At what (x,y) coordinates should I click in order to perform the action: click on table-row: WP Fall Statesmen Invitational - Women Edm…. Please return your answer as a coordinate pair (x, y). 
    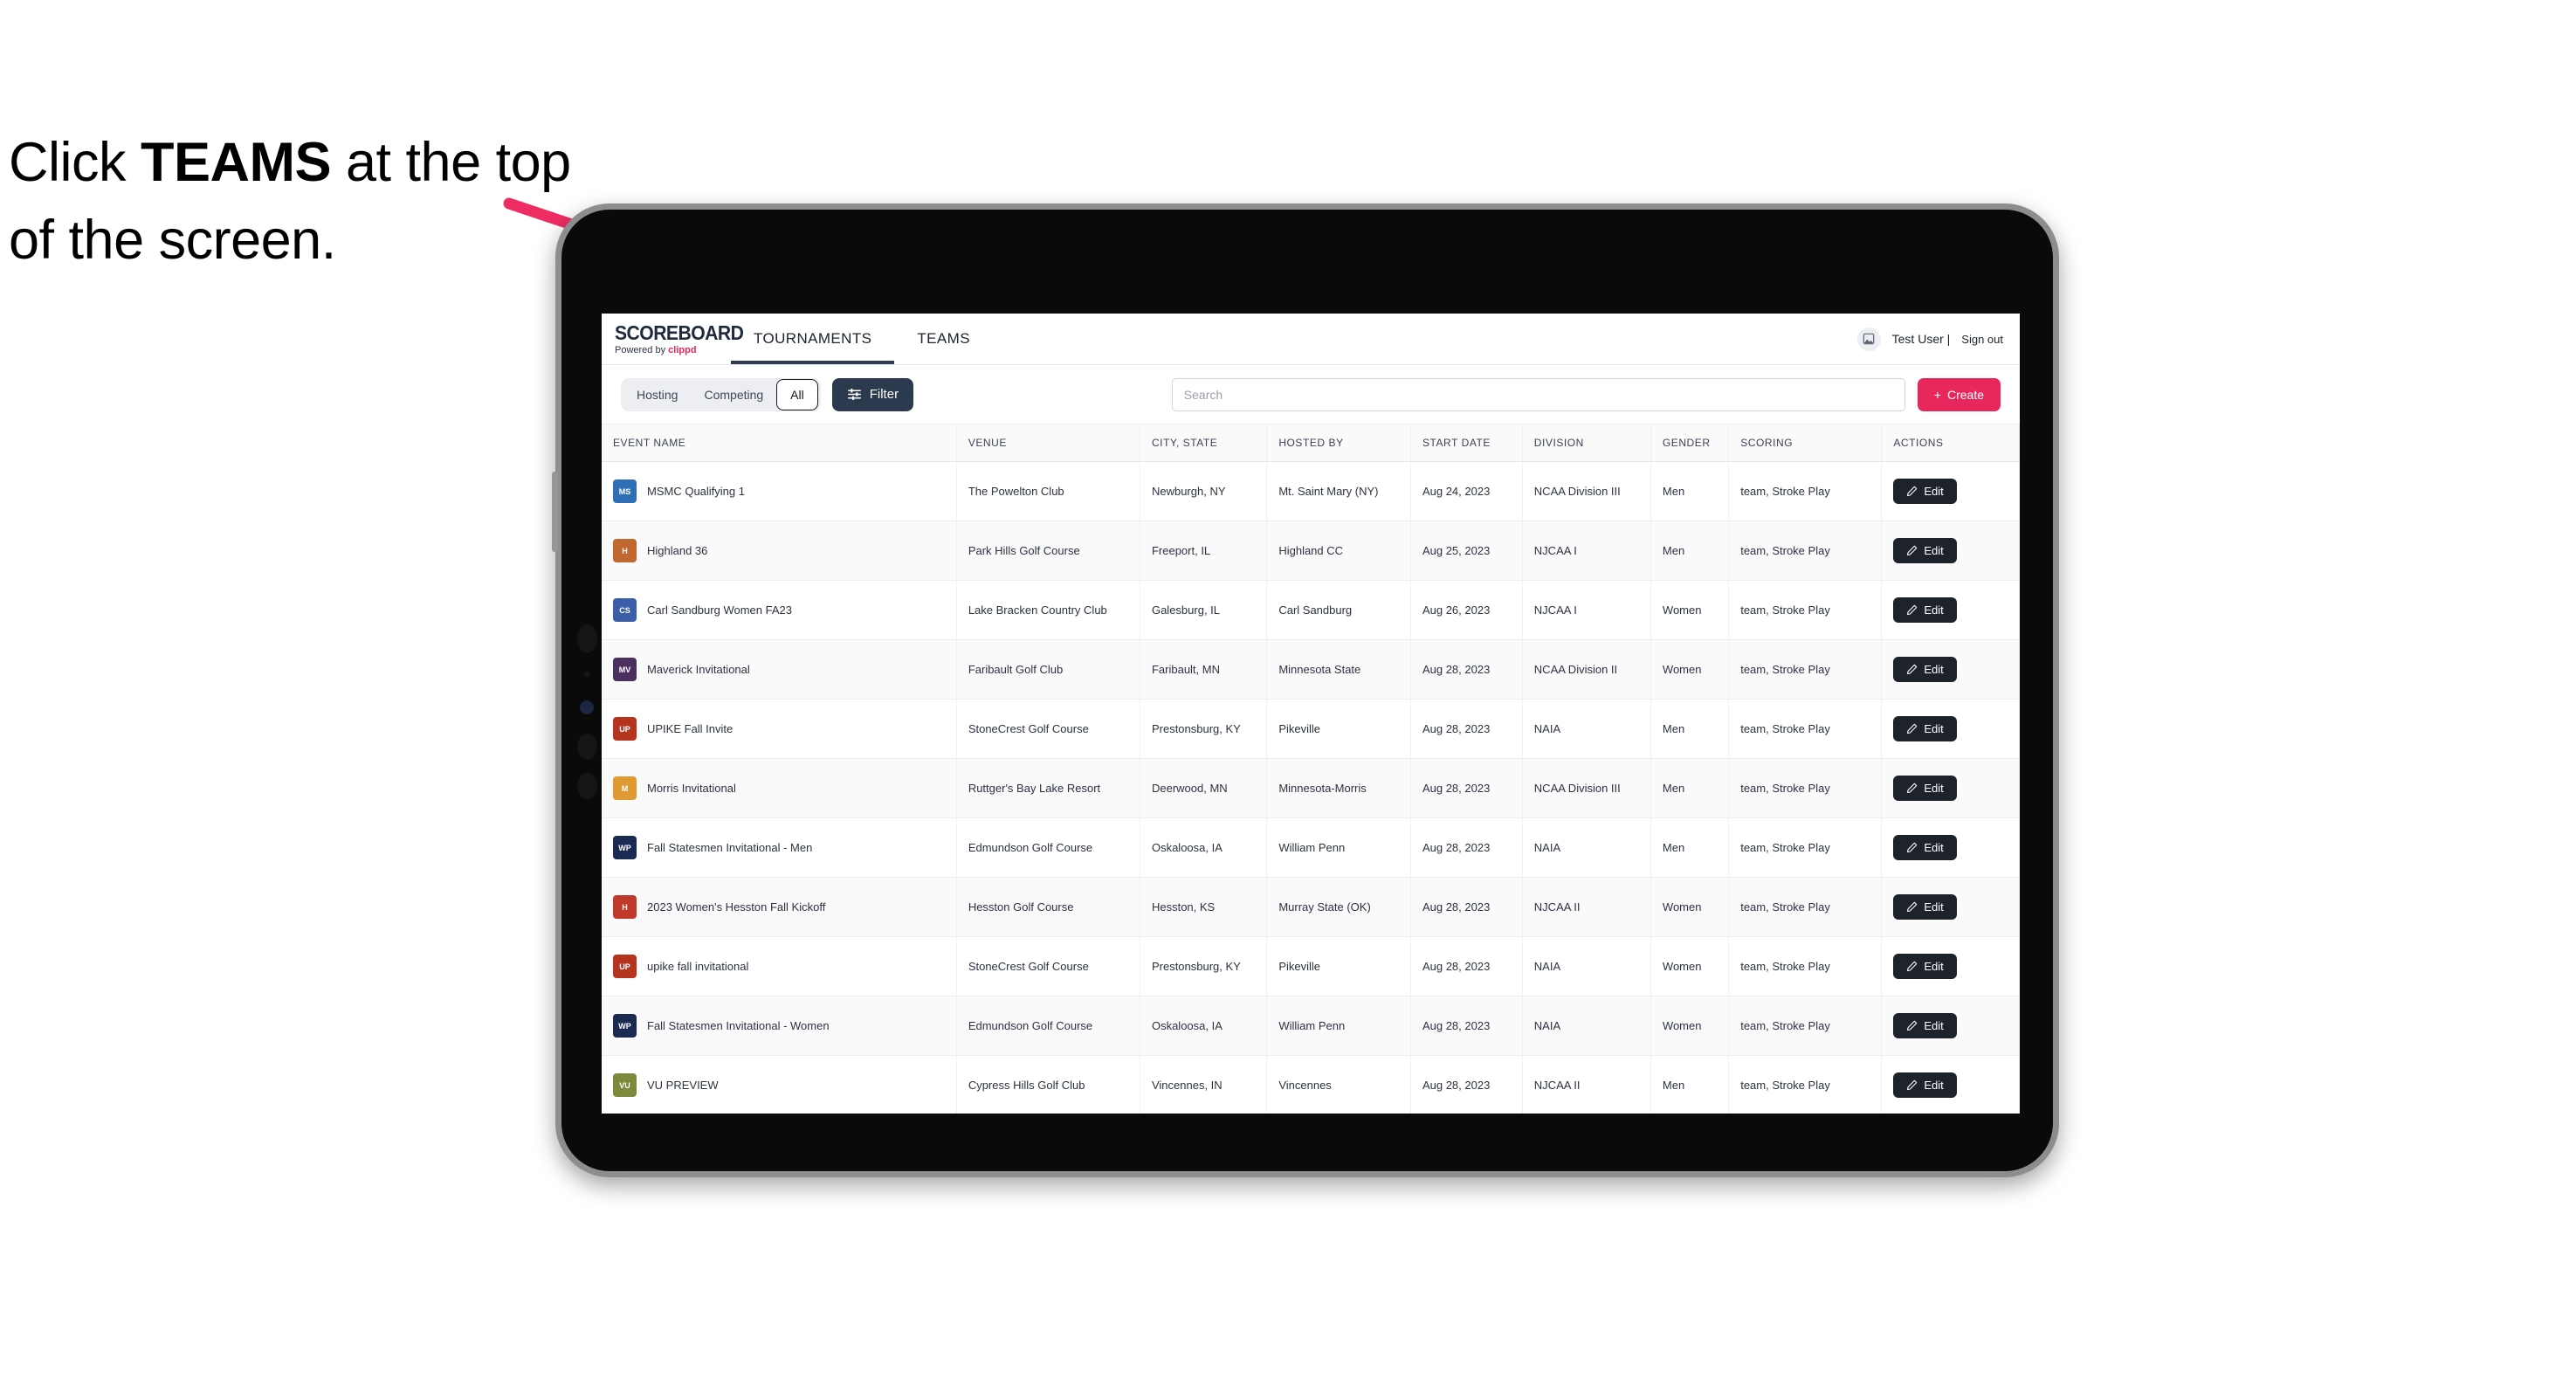
    Looking at the image, I should click on (1311, 1026).